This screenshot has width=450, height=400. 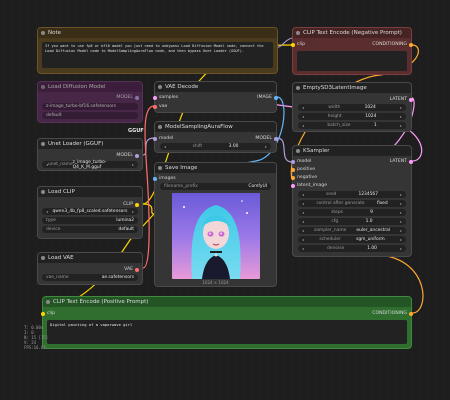 What do you see at coordinates (90, 229) in the screenshot?
I see `clip-device-widget: device default` at bounding box center [90, 229].